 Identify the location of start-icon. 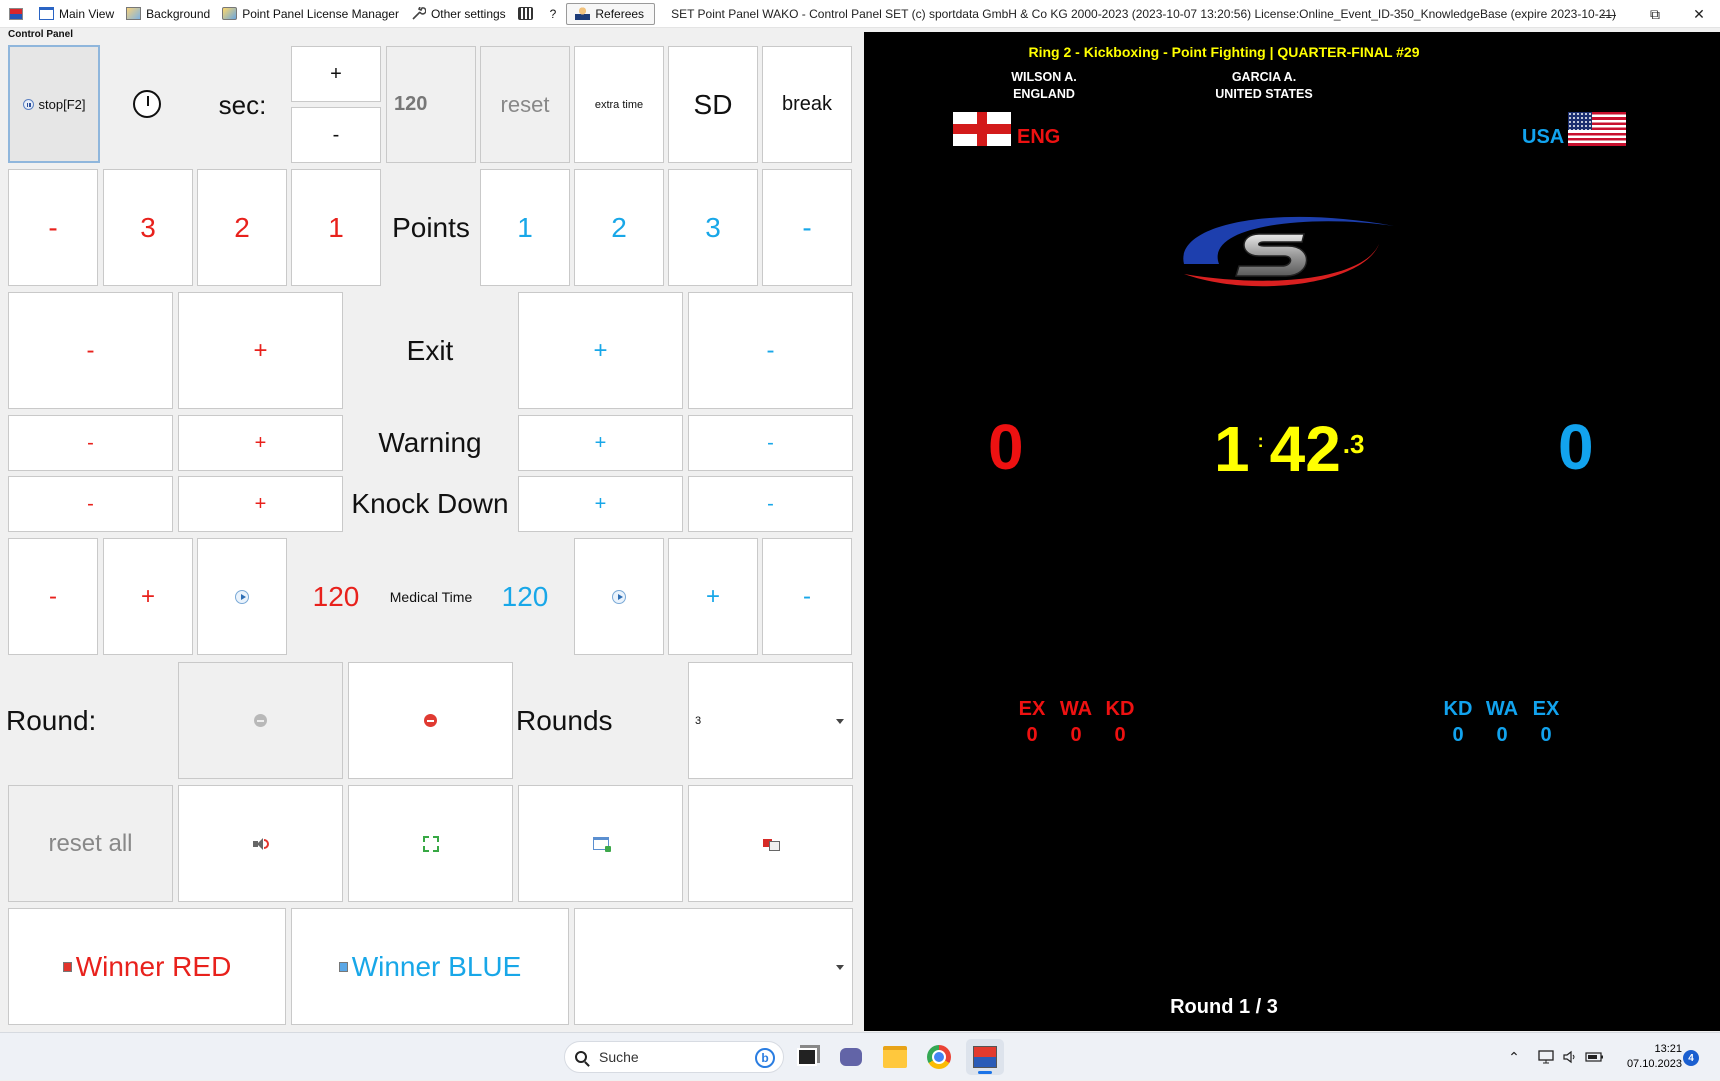
(539, 1057).